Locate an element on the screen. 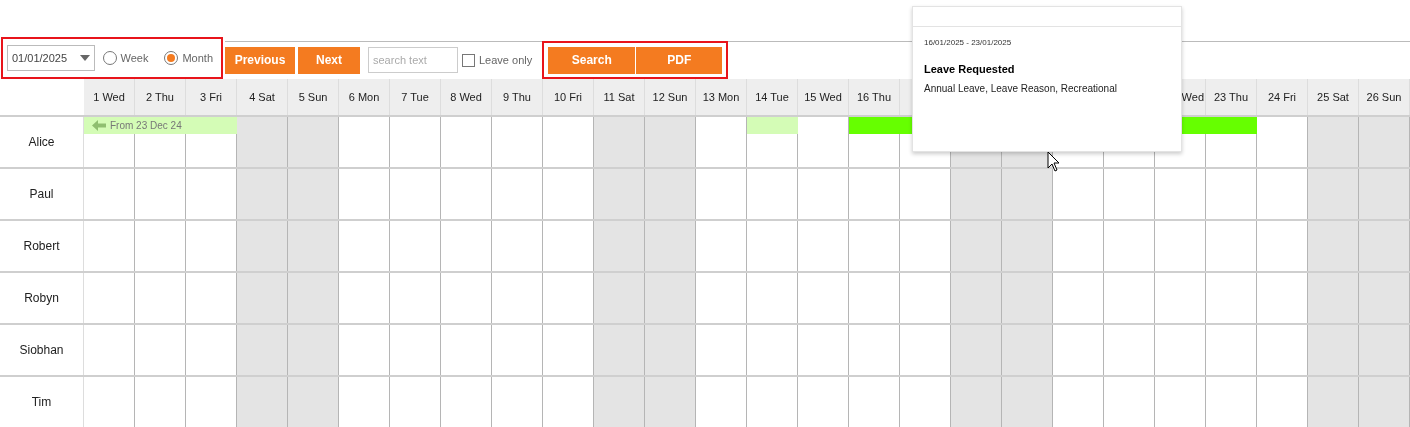 The image size is (1410, 427). date-dropdown: 01/01/2025 is located at coordinates (51, 58).